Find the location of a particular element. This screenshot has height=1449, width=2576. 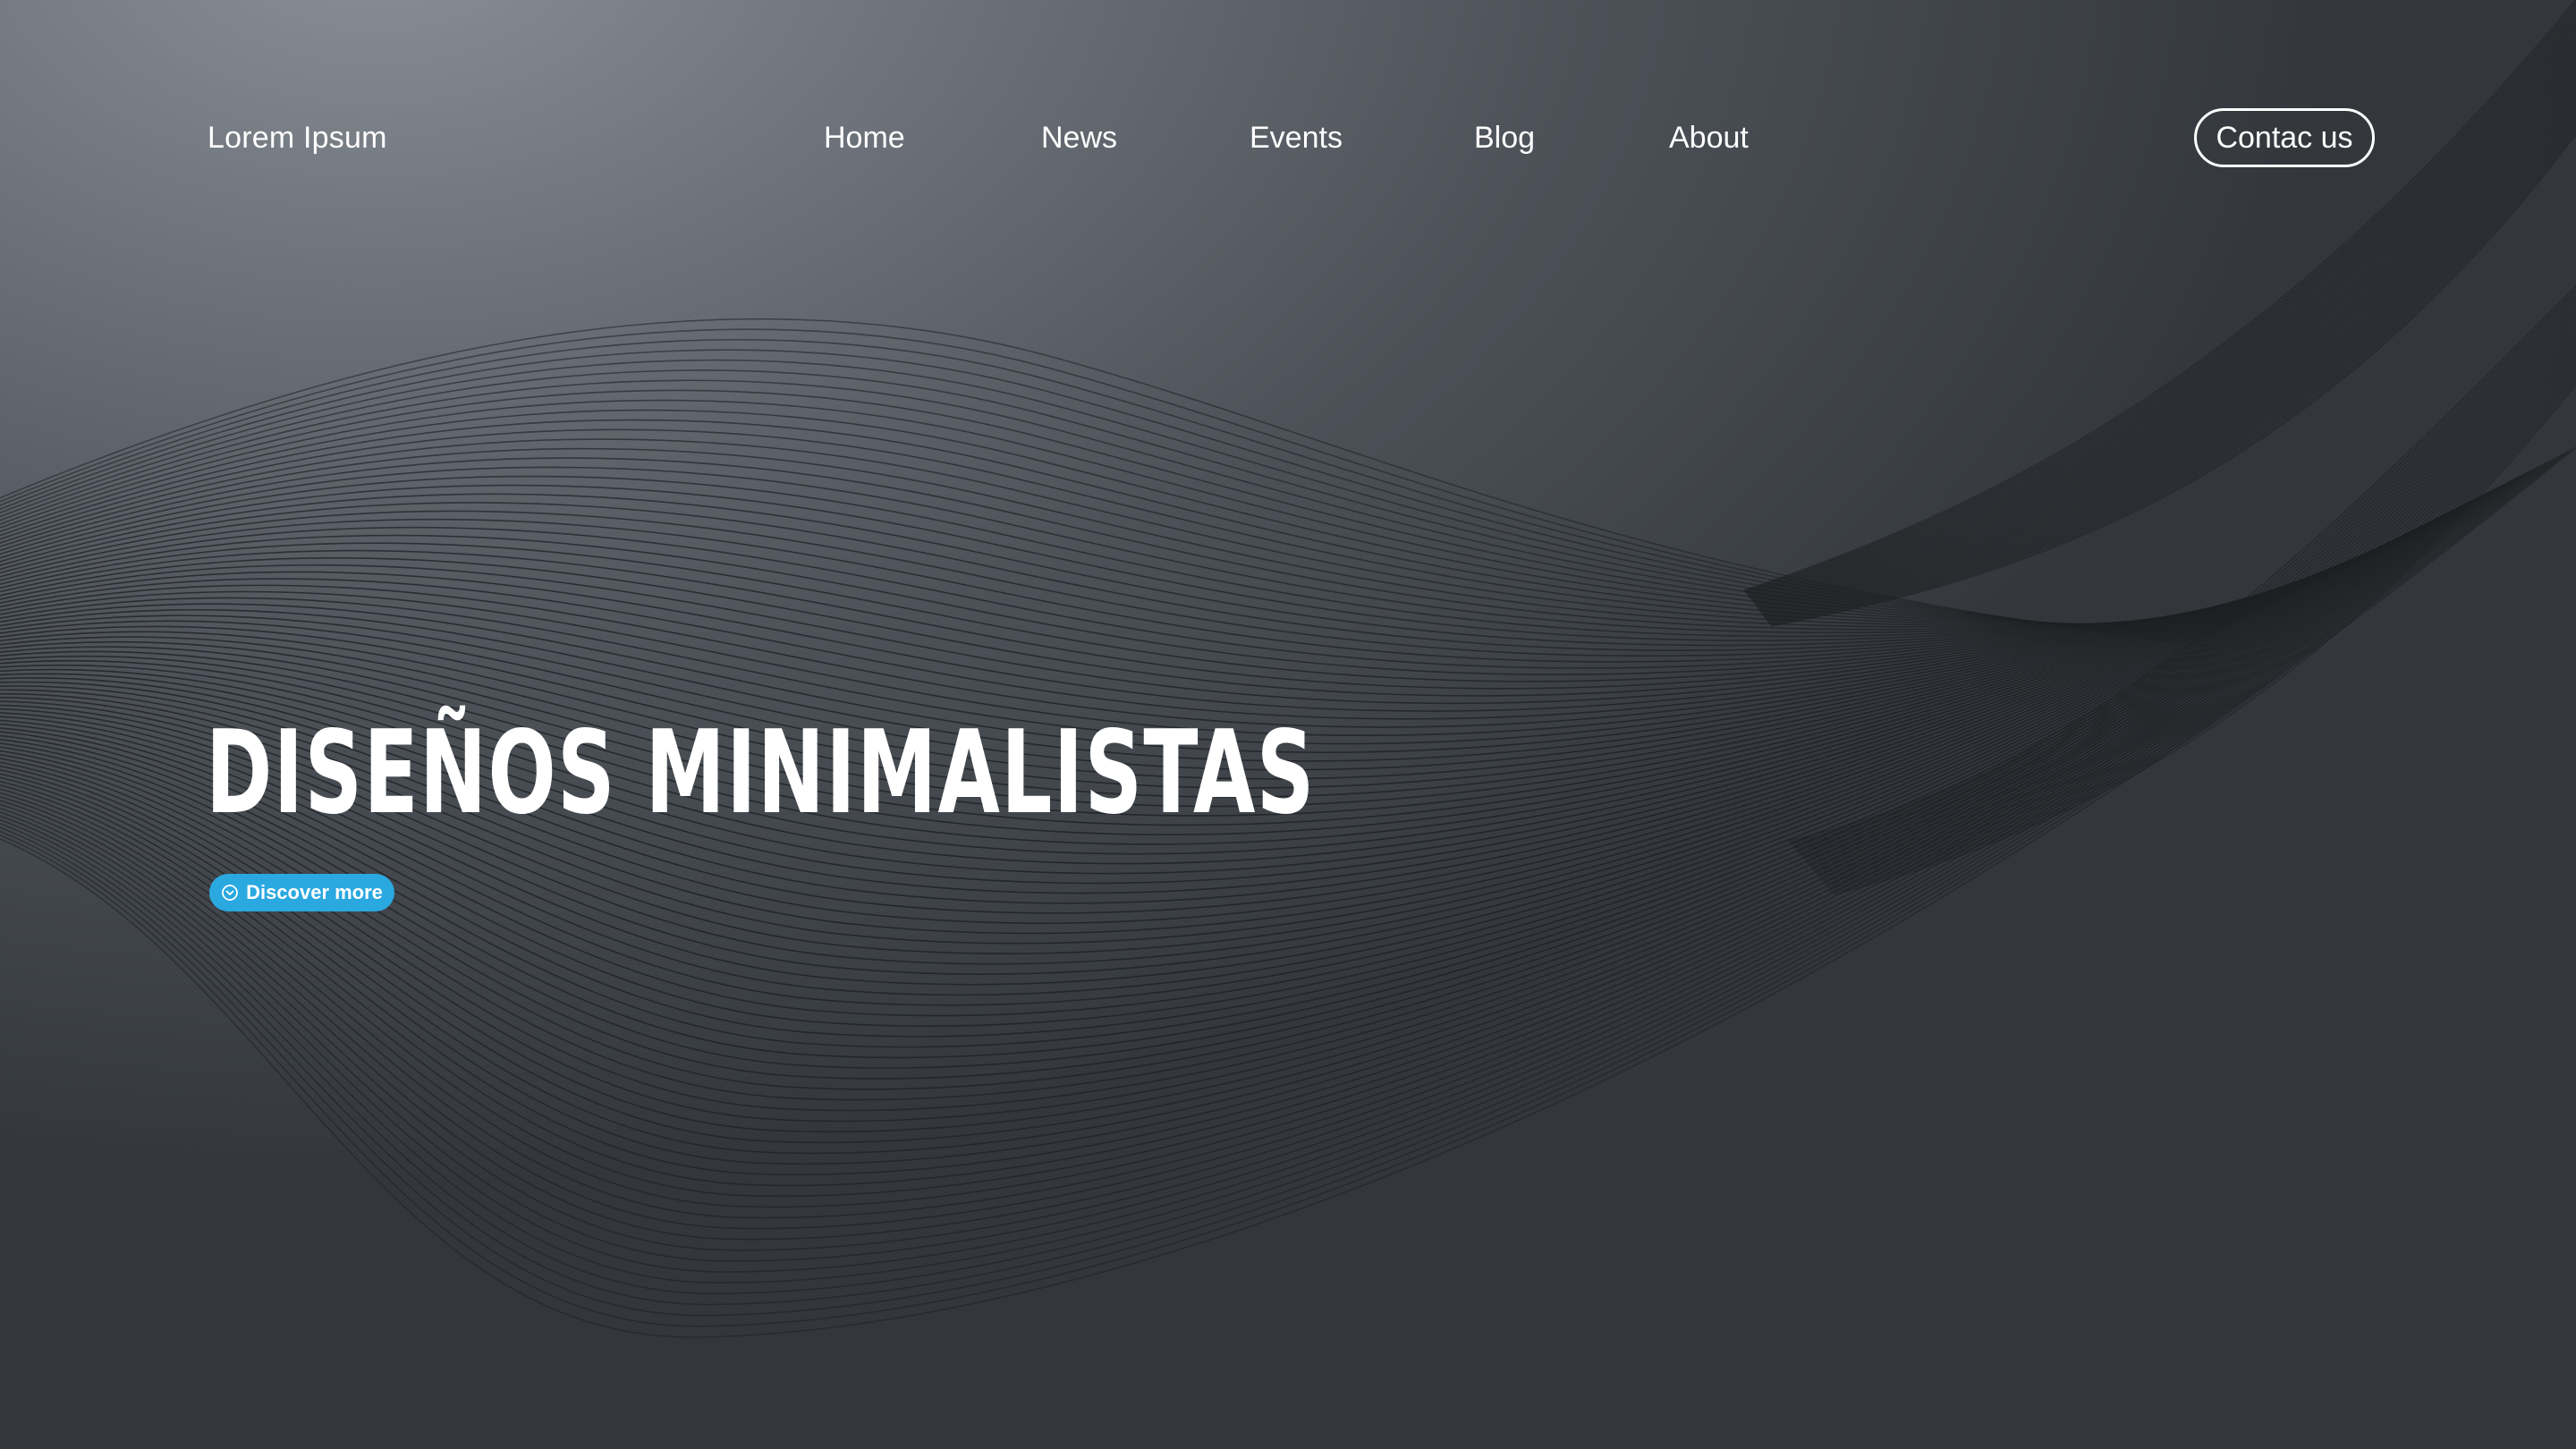

chevron-down-circle-icon is located at coordinates (230, 893).